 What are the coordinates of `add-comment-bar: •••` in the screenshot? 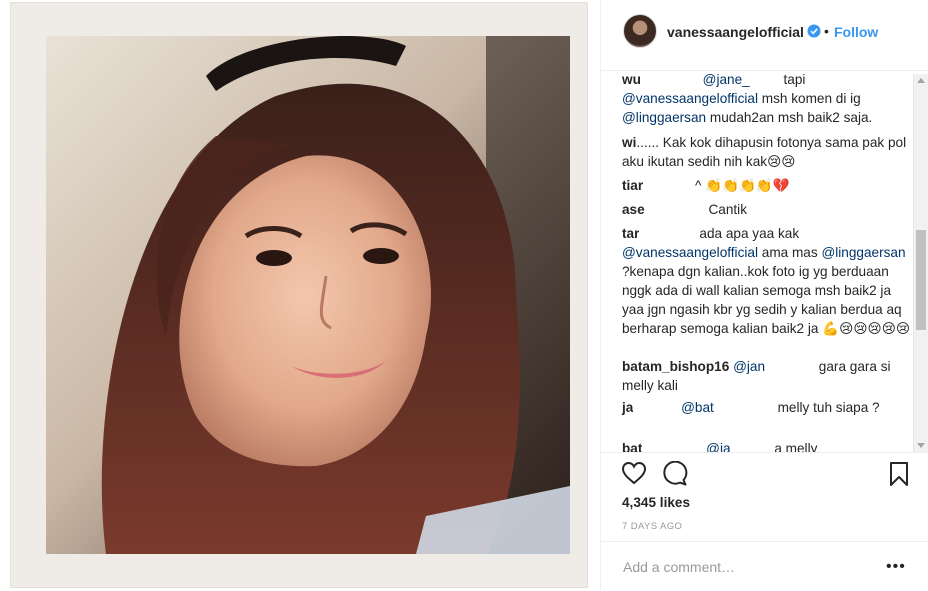 It's located at (764, 566).